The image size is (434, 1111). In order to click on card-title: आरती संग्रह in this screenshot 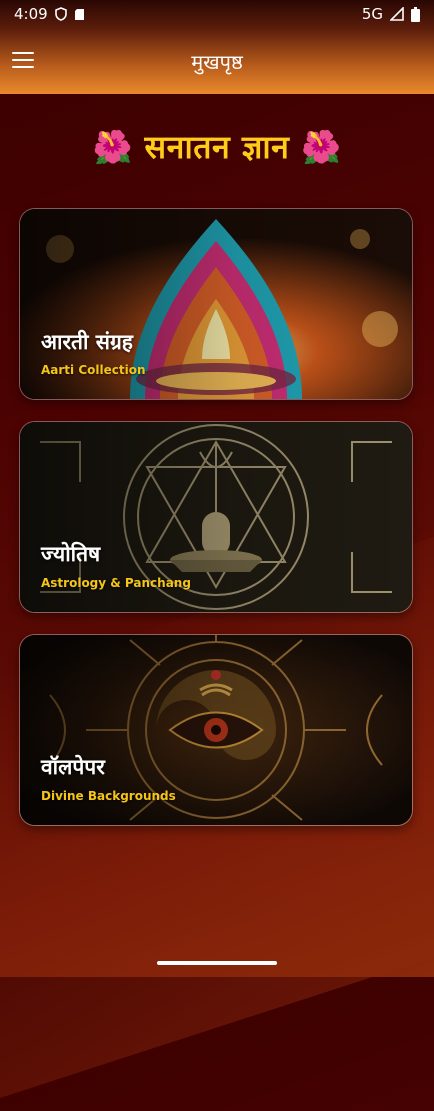, I will do `click(87, 342)`.